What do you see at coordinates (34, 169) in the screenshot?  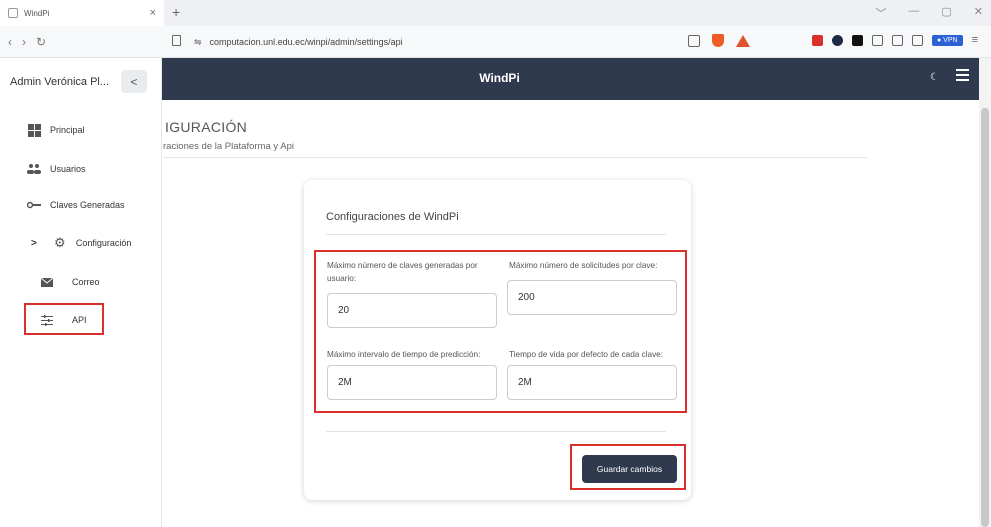 I see `users-icon` at bounding box center [34, 169].